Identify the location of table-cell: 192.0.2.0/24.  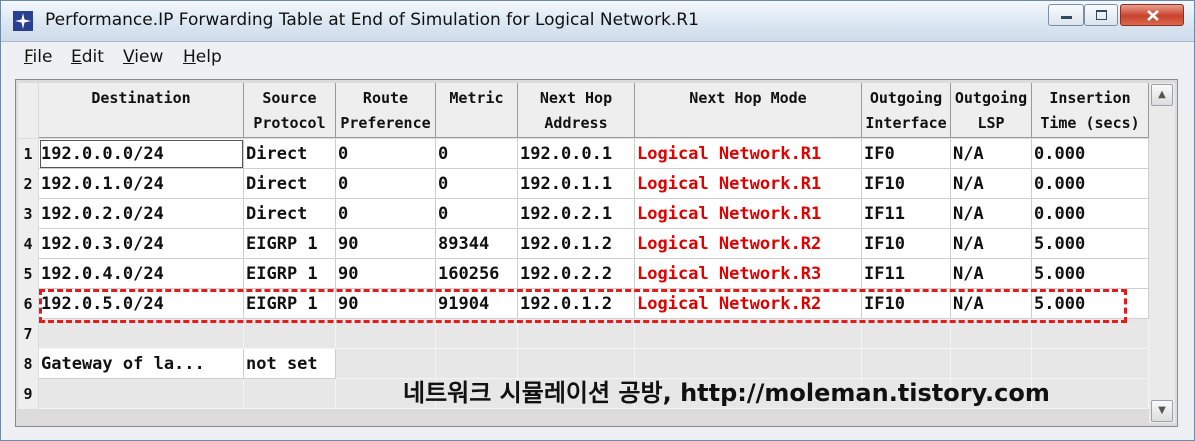
(141, 214).